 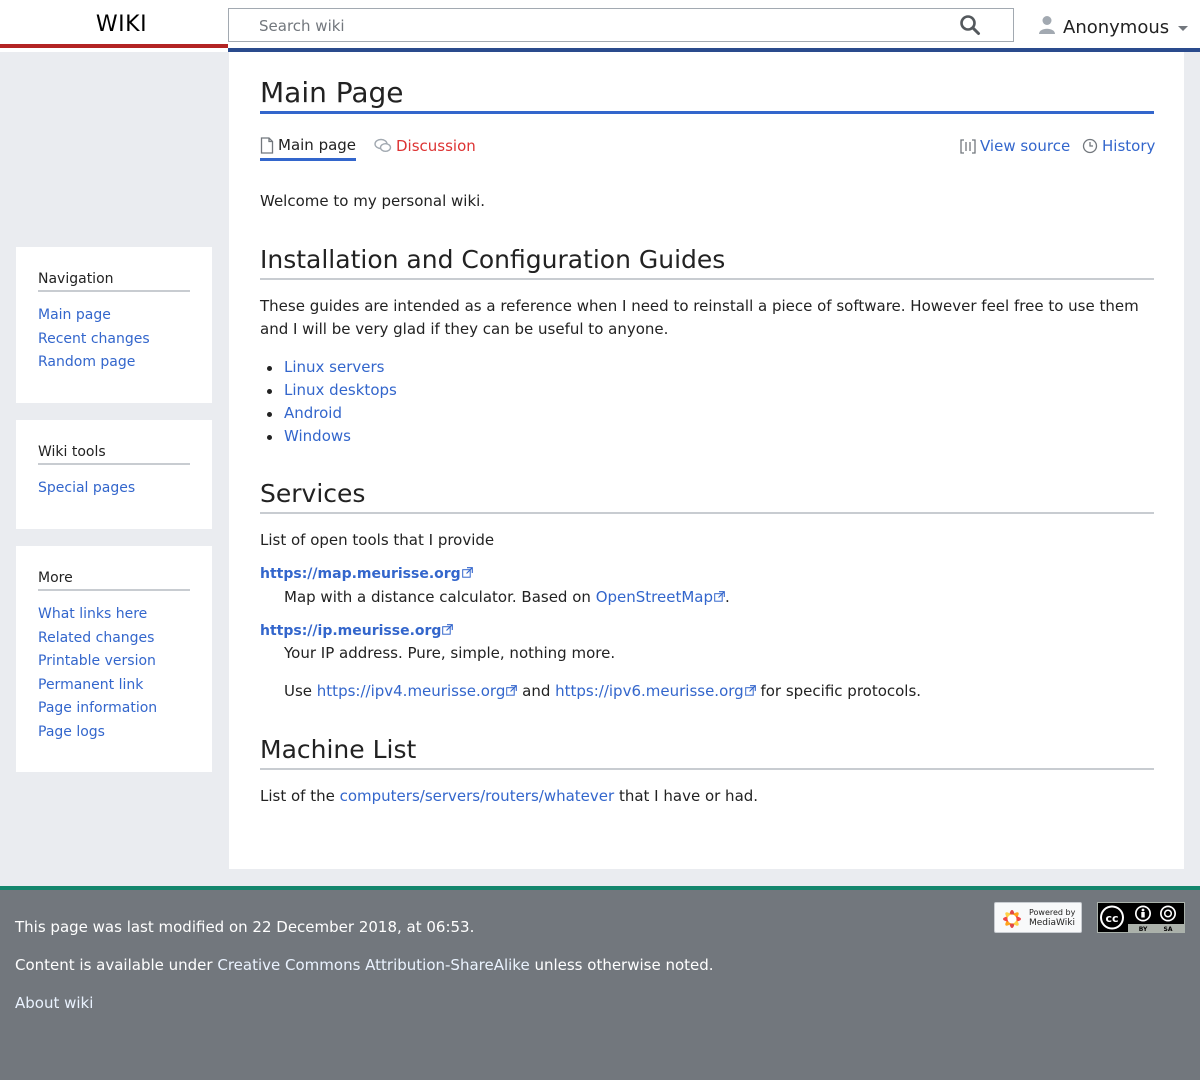 I want to click on list-item: Linux servers, so click(x=332, y=367).